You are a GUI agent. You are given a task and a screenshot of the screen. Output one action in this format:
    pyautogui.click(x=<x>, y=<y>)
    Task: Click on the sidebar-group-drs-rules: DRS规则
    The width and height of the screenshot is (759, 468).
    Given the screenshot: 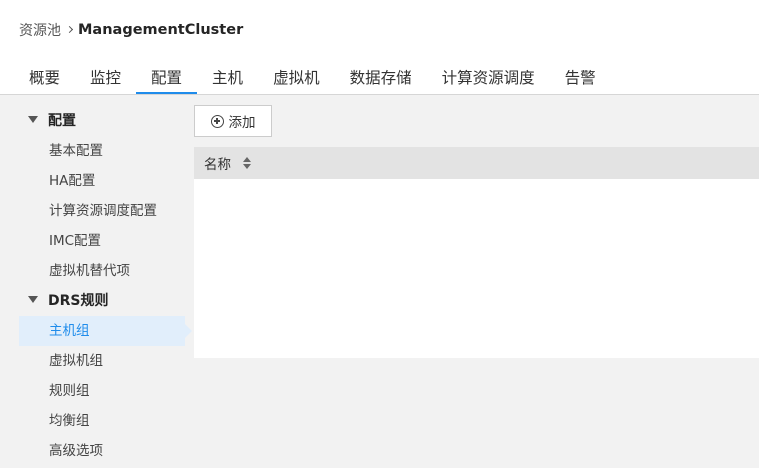 What is the action you would take?
    pyautogui.click(x=68, y=300)
    